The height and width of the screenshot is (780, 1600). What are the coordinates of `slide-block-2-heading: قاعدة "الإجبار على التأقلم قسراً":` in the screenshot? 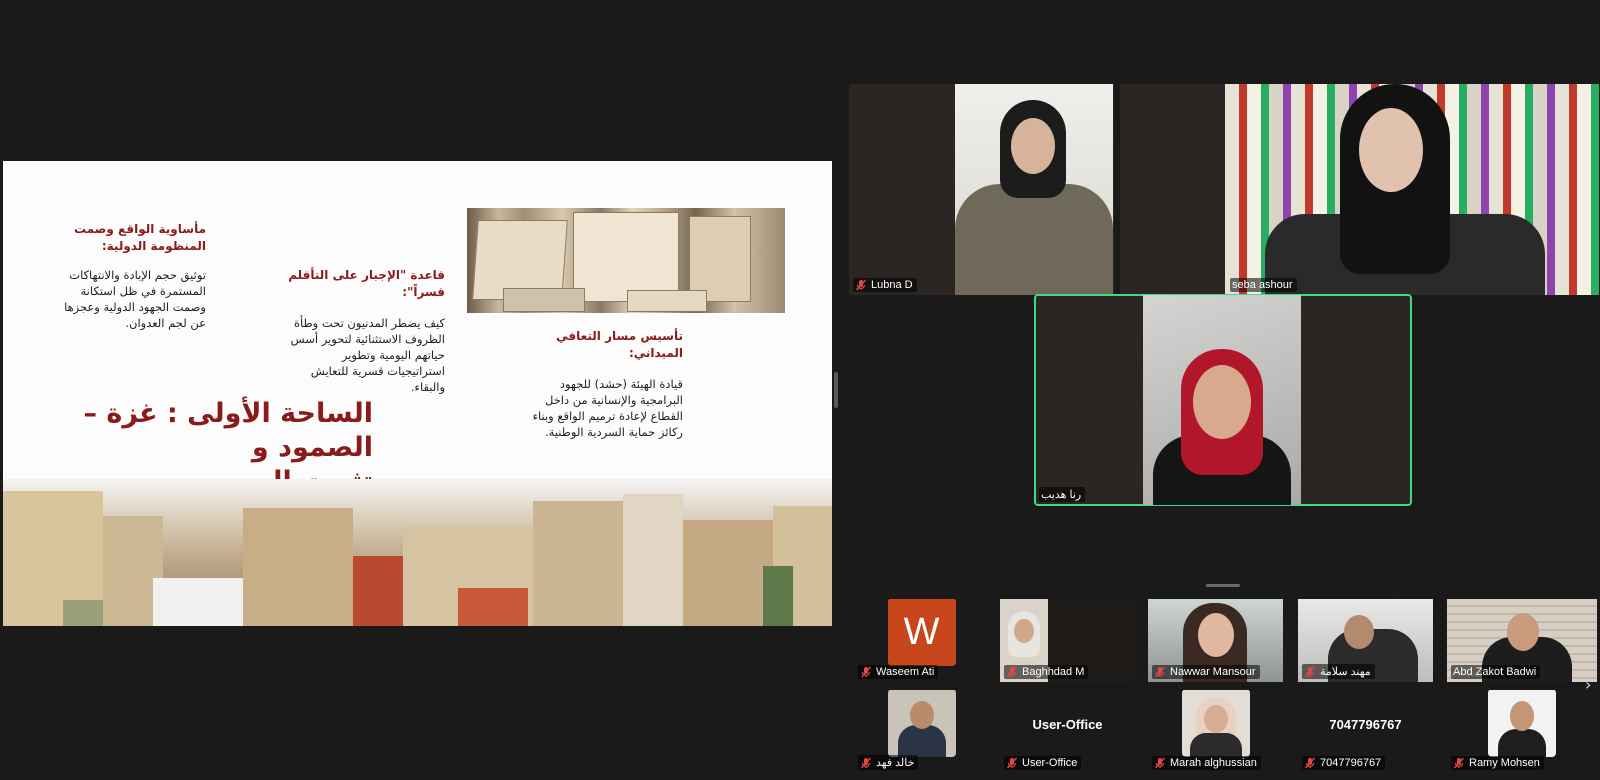 It's located at (366, 283).